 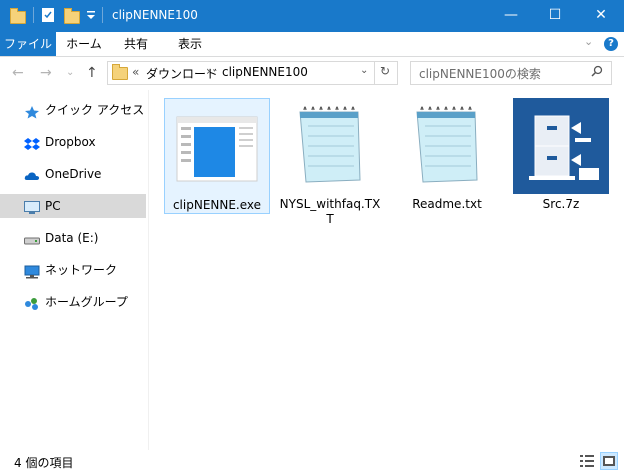 I want to click on help-icon: ?, so click(x=611, y=44).